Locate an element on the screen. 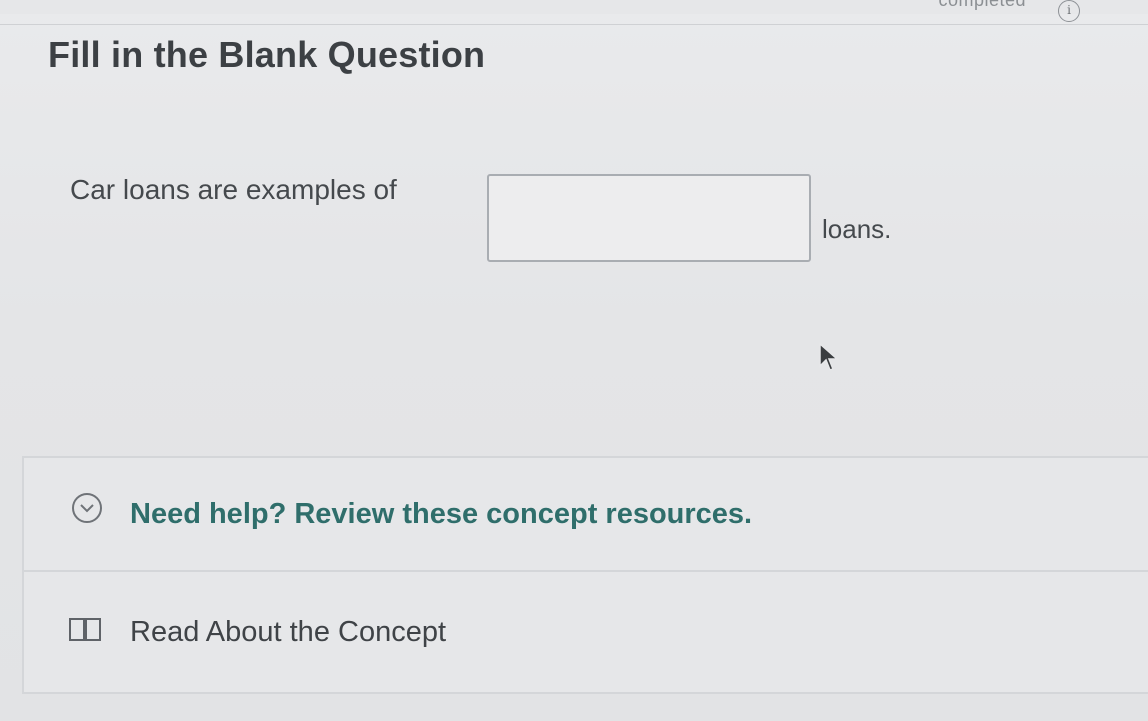 The height and width of the screenshot is (721, 1148). chevron-down-icon is located at coordinates (87, 508).